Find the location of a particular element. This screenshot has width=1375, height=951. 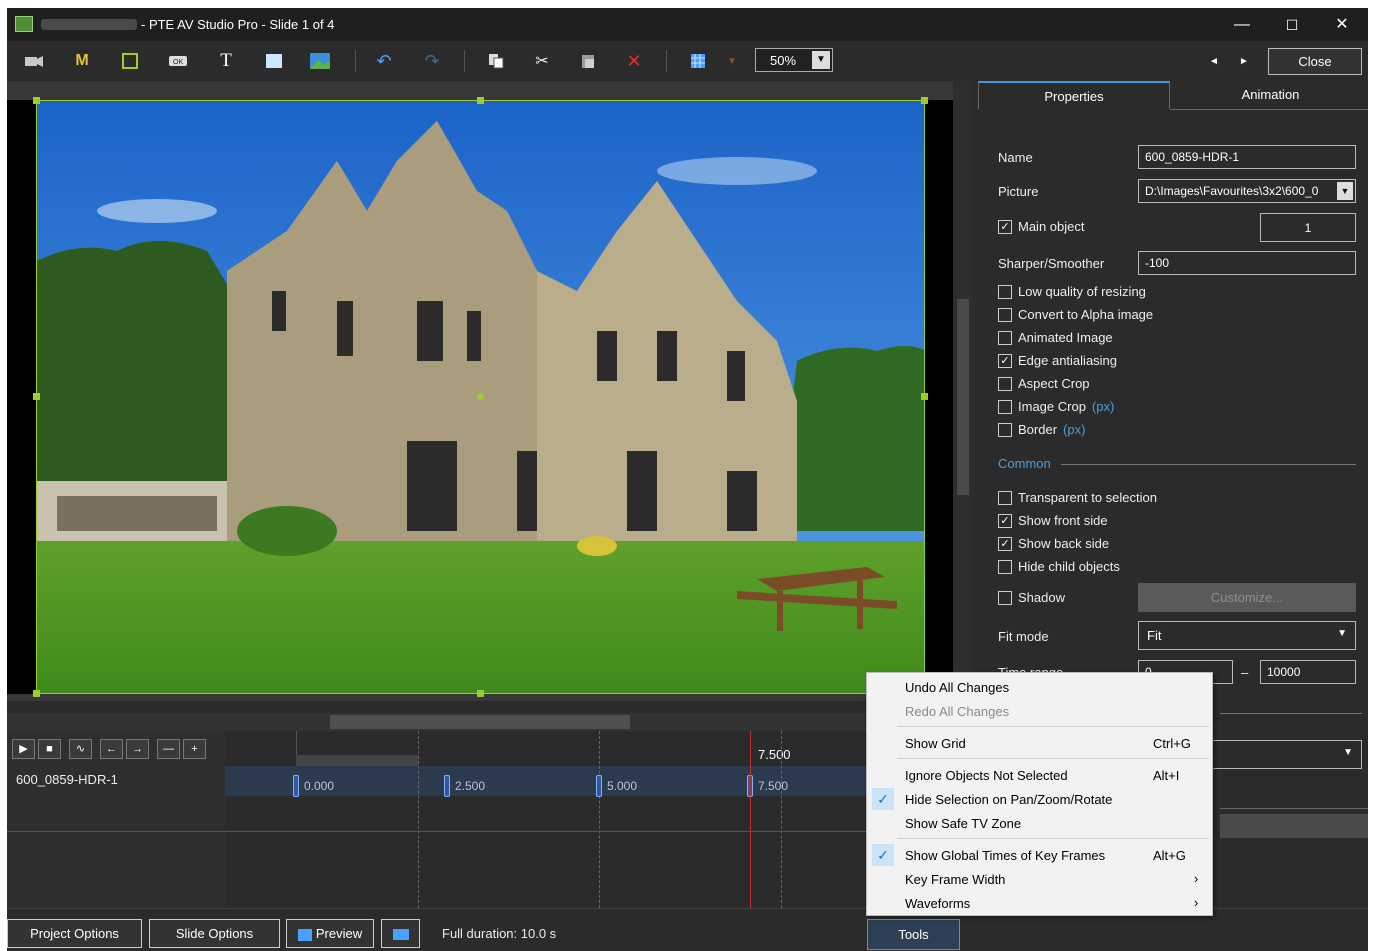

checkmark-icon: ✓ is located at coordinates (883, 799).